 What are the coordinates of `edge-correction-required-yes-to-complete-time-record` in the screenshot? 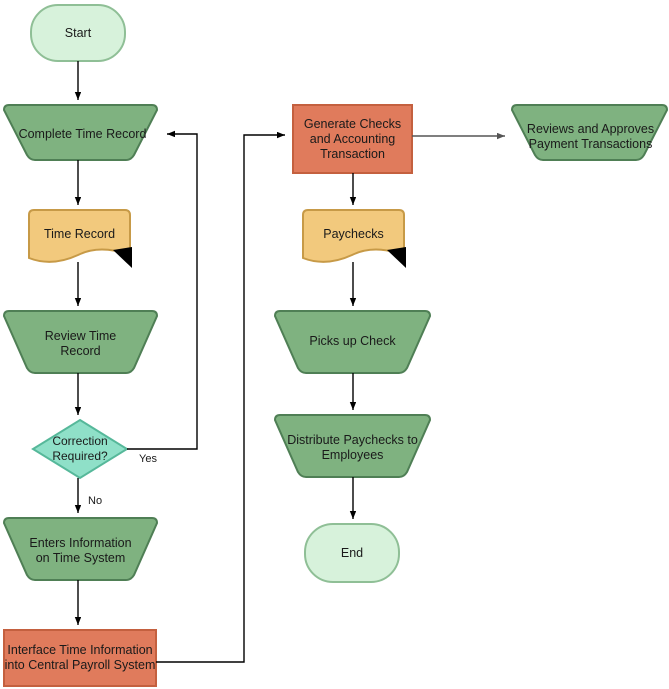 It's located at (162, 290).